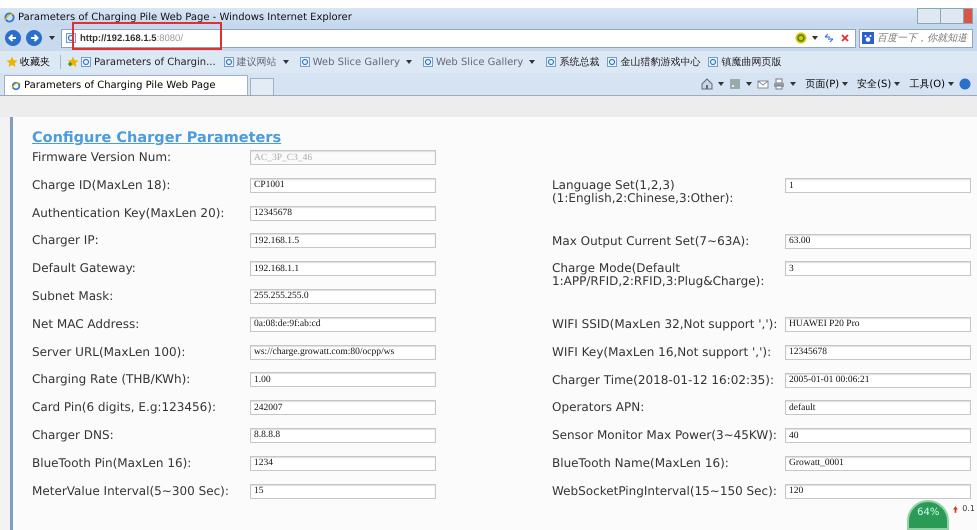 The height and width of the screenshot is (530, 977). Describe the element at coordinates (86, 323) in the screenshot. I see `field-label: Net MAC Address:` at that location.